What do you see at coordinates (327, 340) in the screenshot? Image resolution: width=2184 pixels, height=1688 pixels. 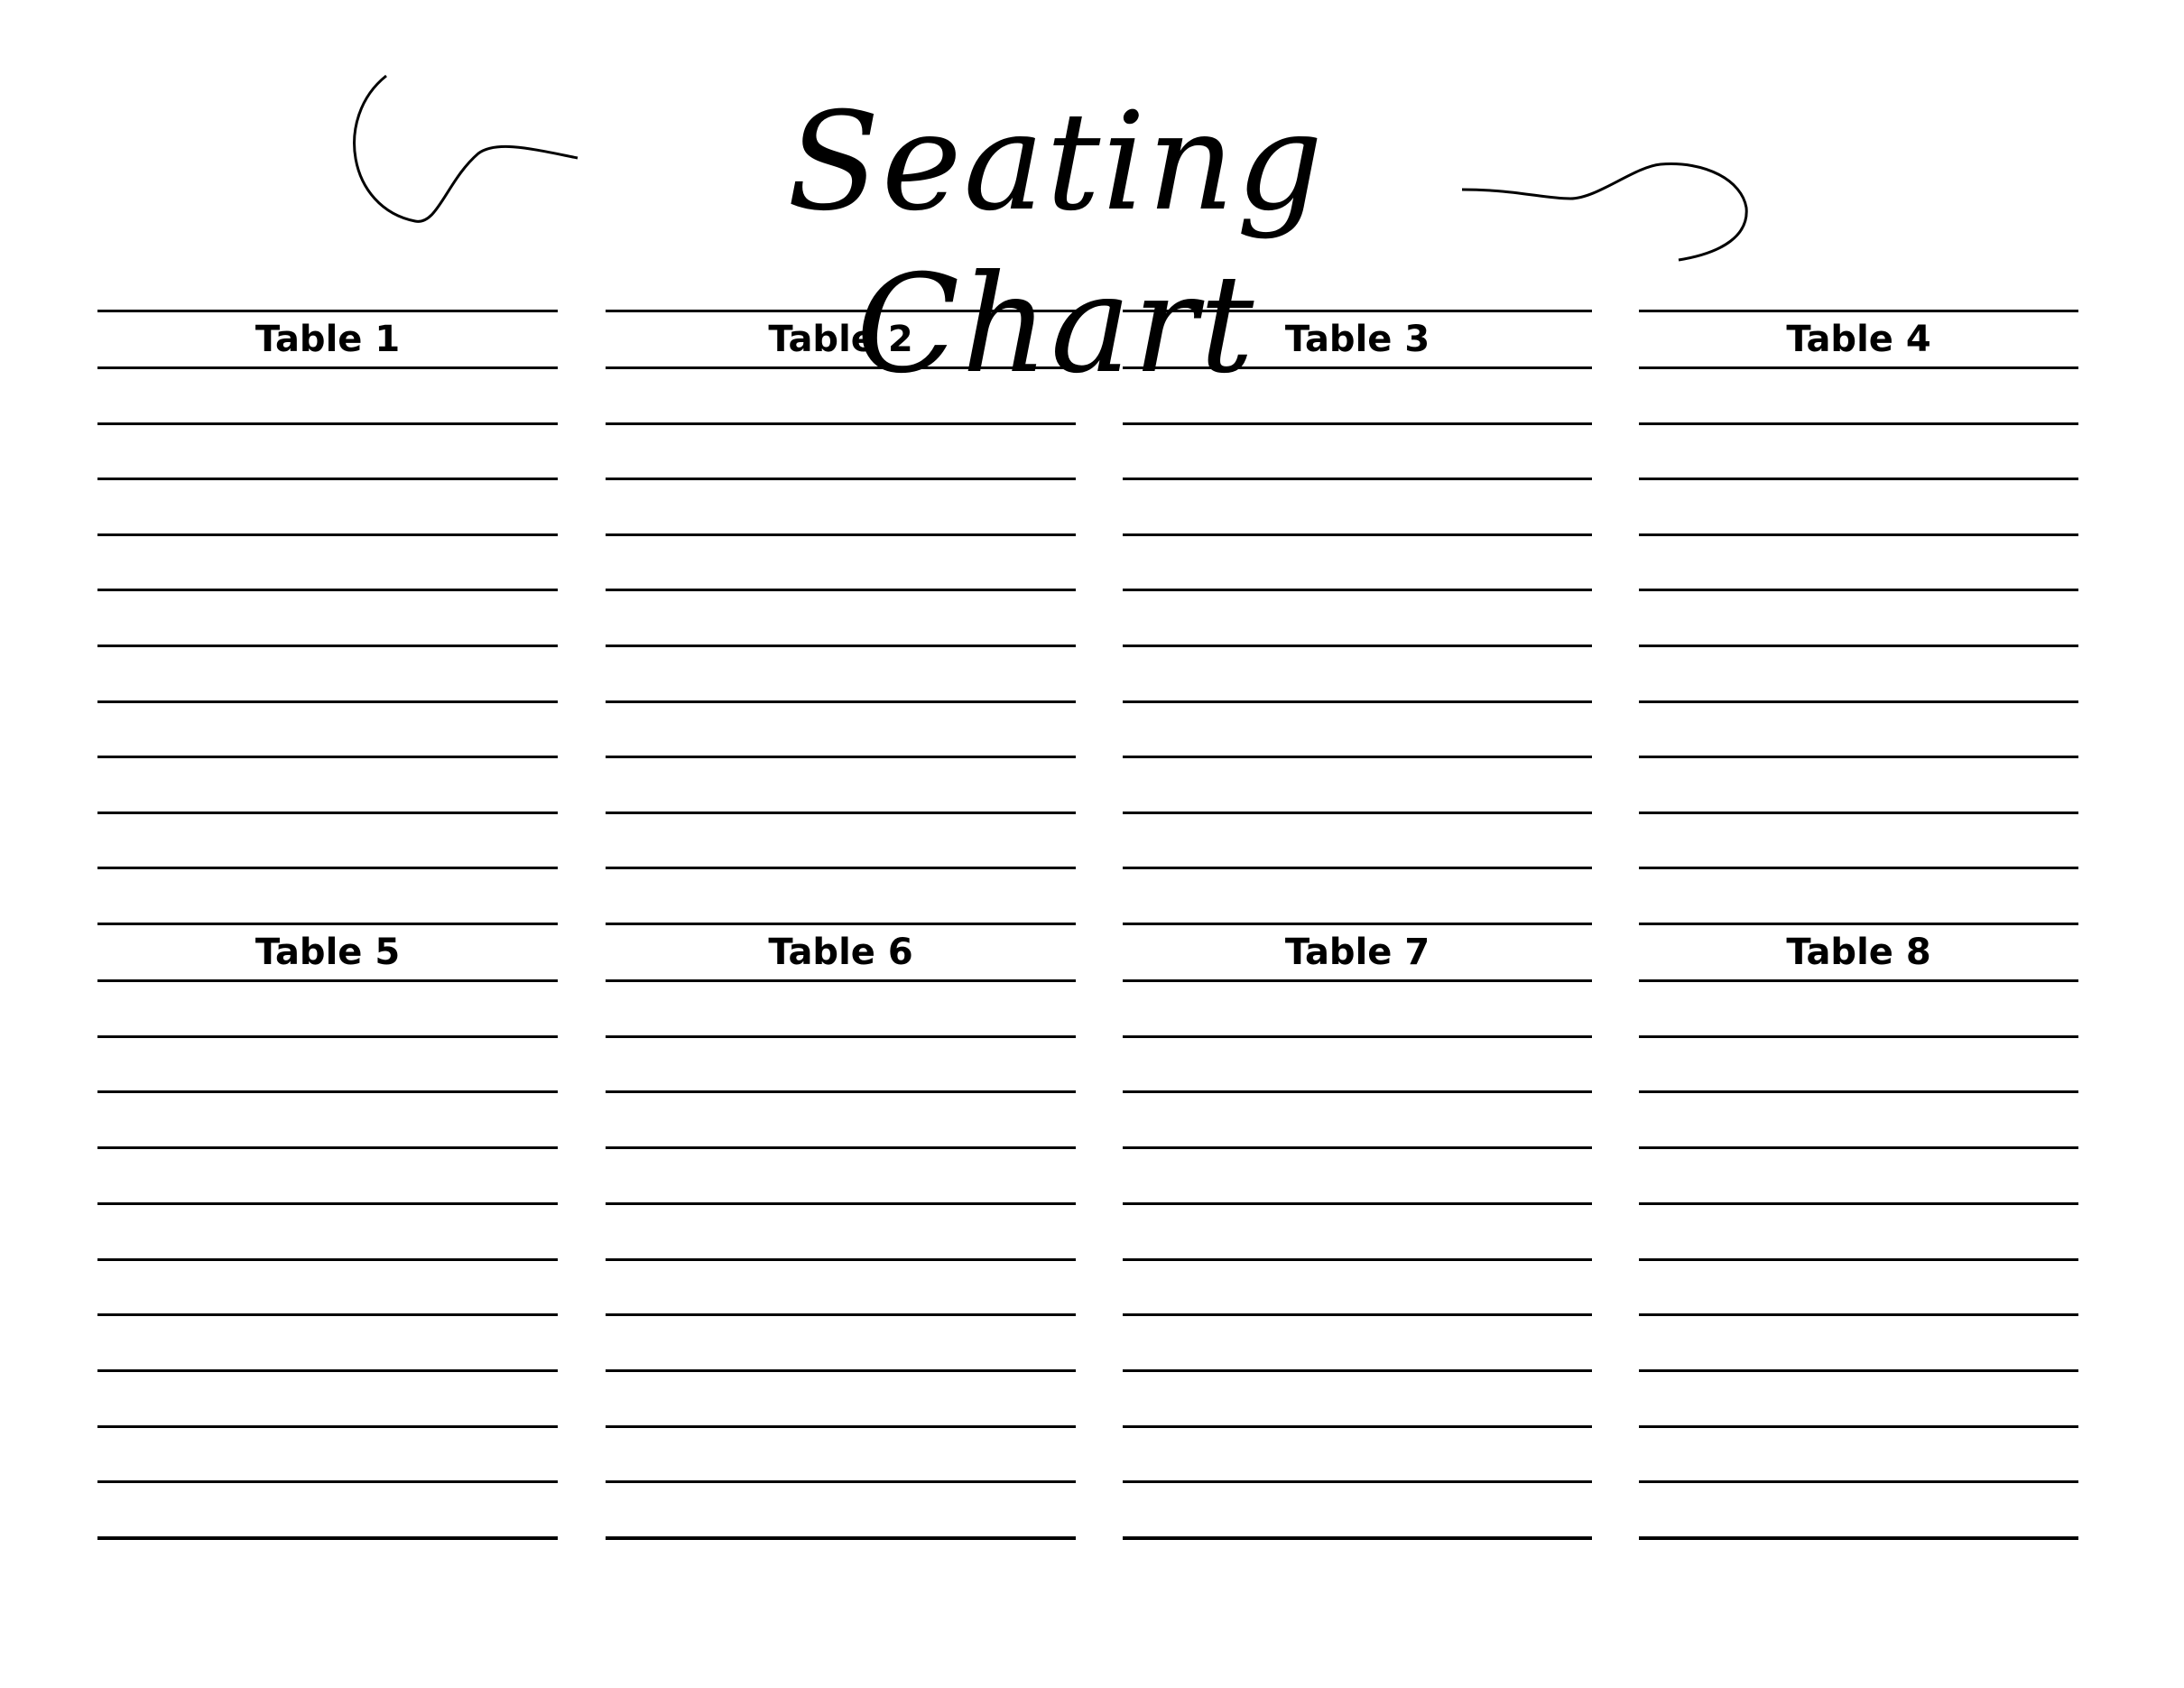 I see `table-label: Table 1` at bounding box center [327, 340].